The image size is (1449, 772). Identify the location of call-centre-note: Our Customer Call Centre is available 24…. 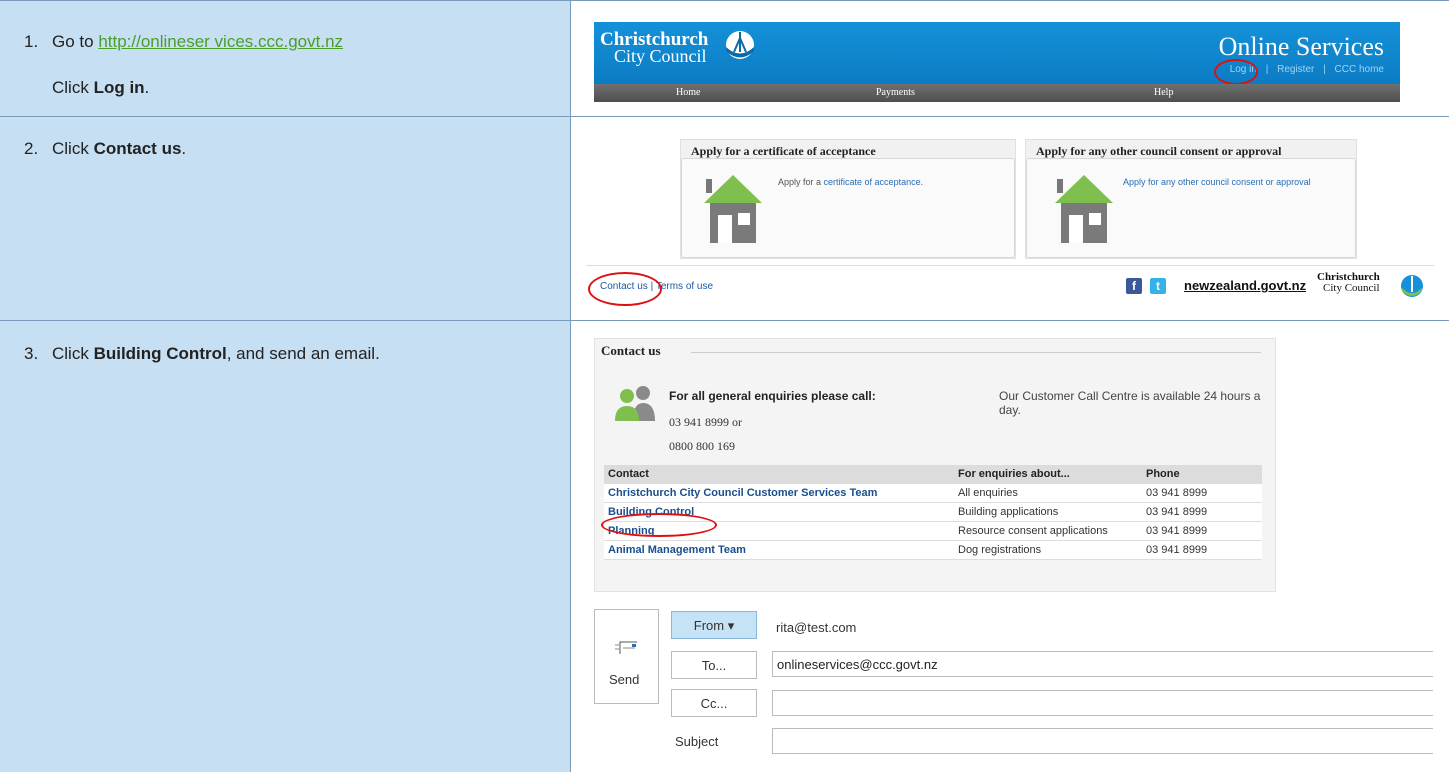
(1130, 403).